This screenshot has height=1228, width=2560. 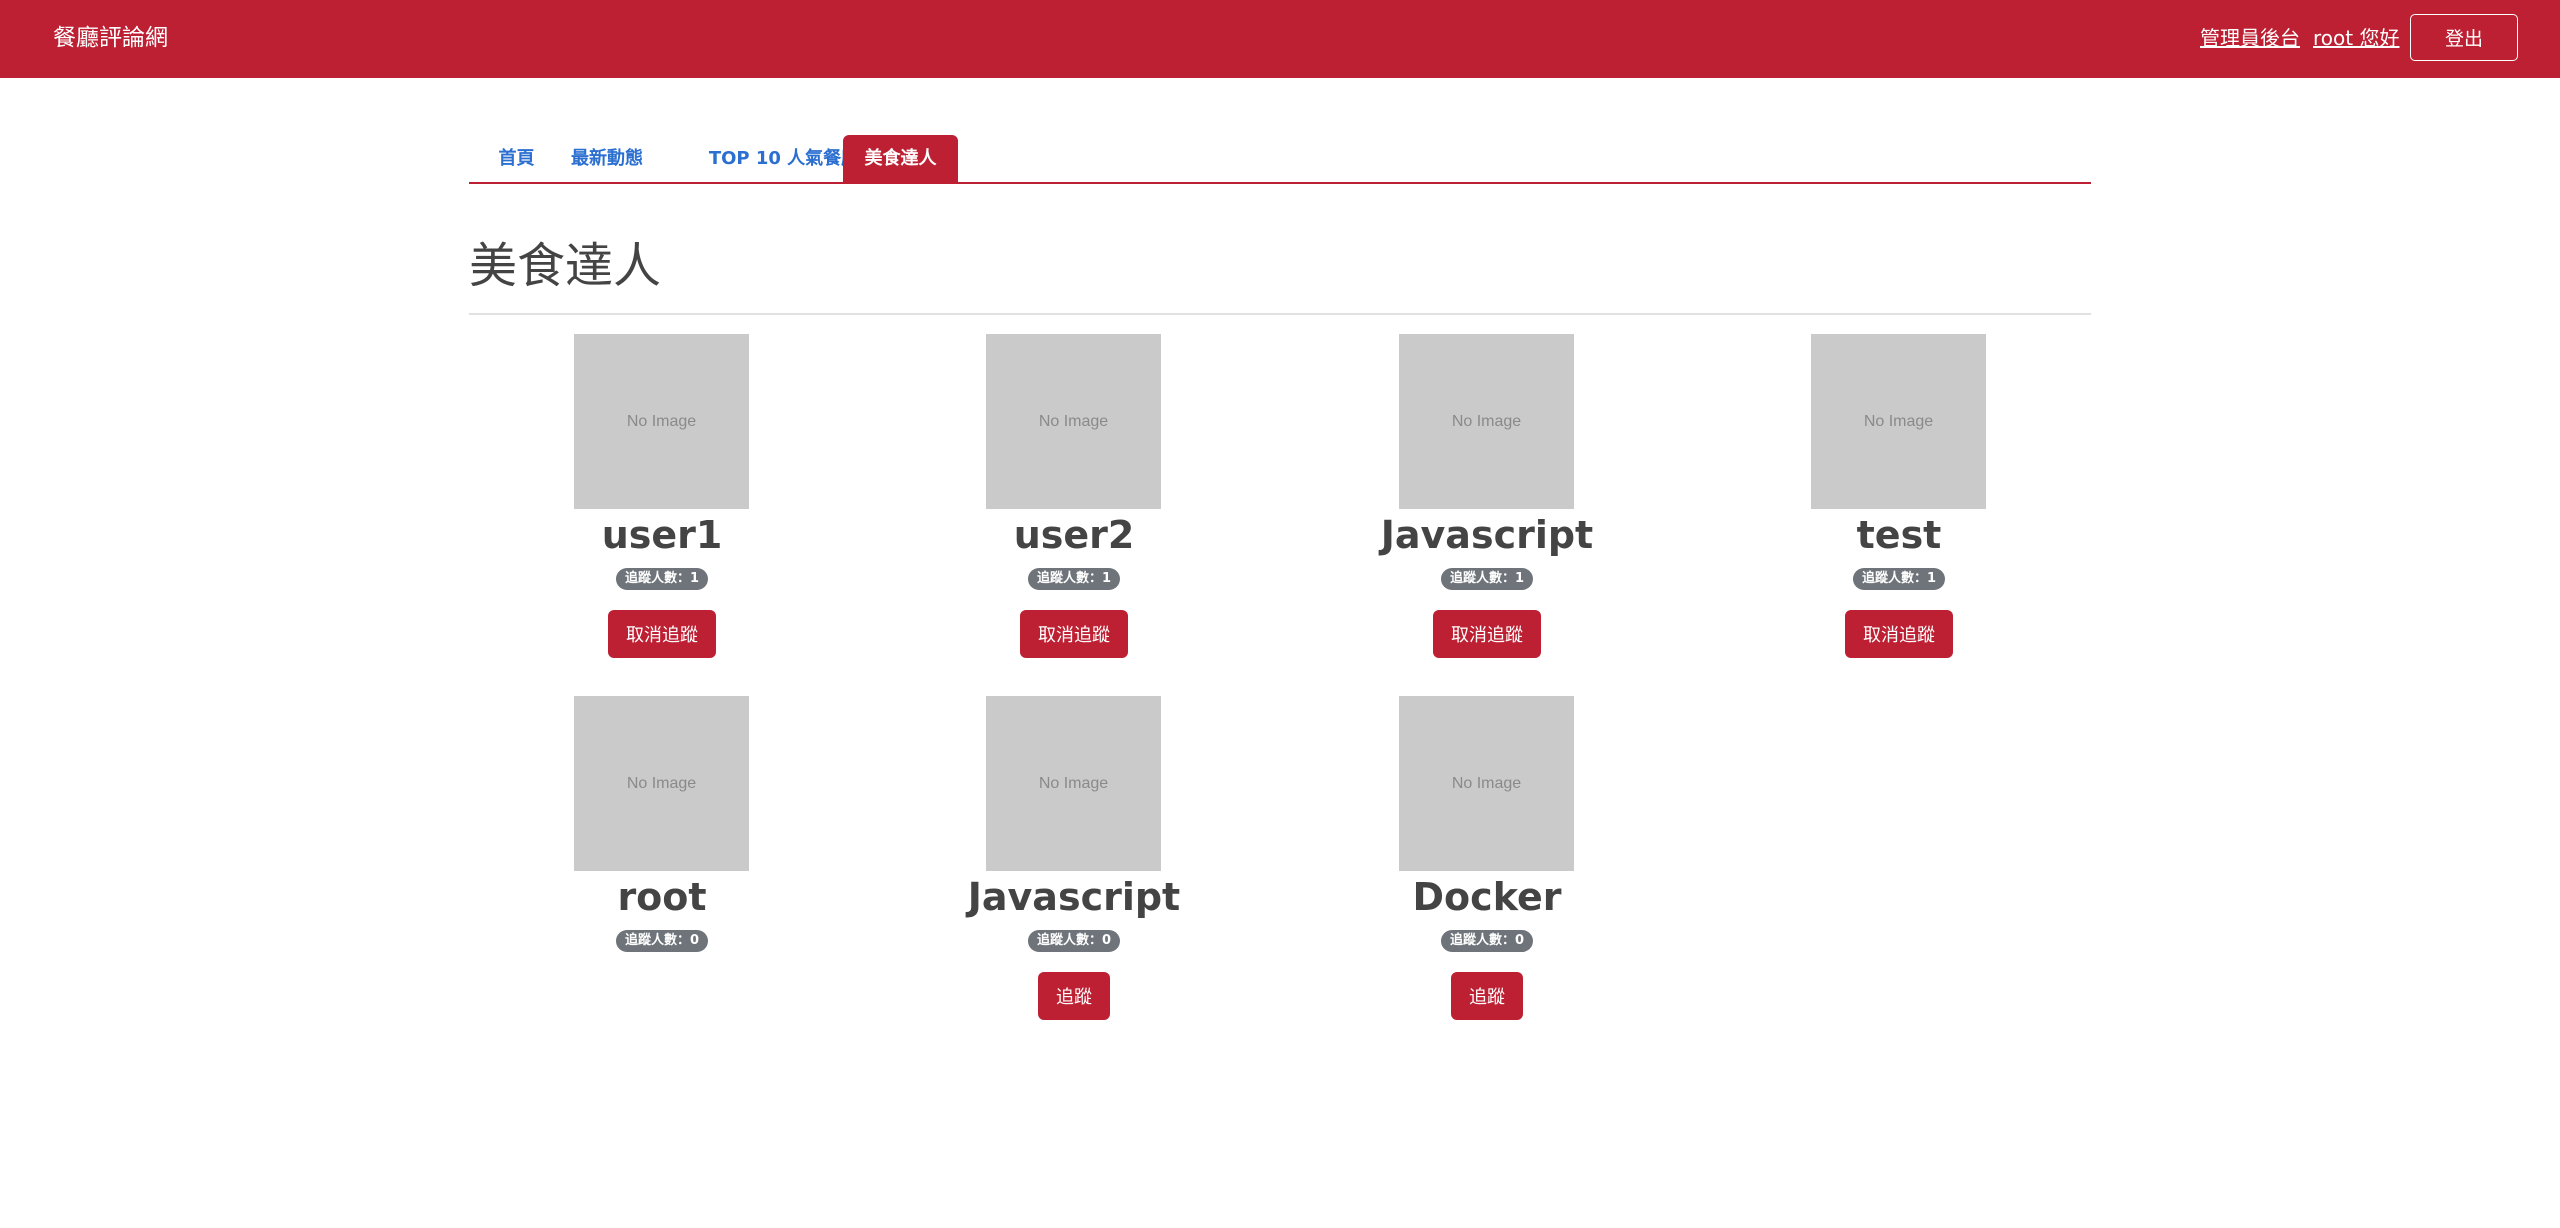 I want to click on user-profile-link: root 您好, so click(x=2356, y=38).